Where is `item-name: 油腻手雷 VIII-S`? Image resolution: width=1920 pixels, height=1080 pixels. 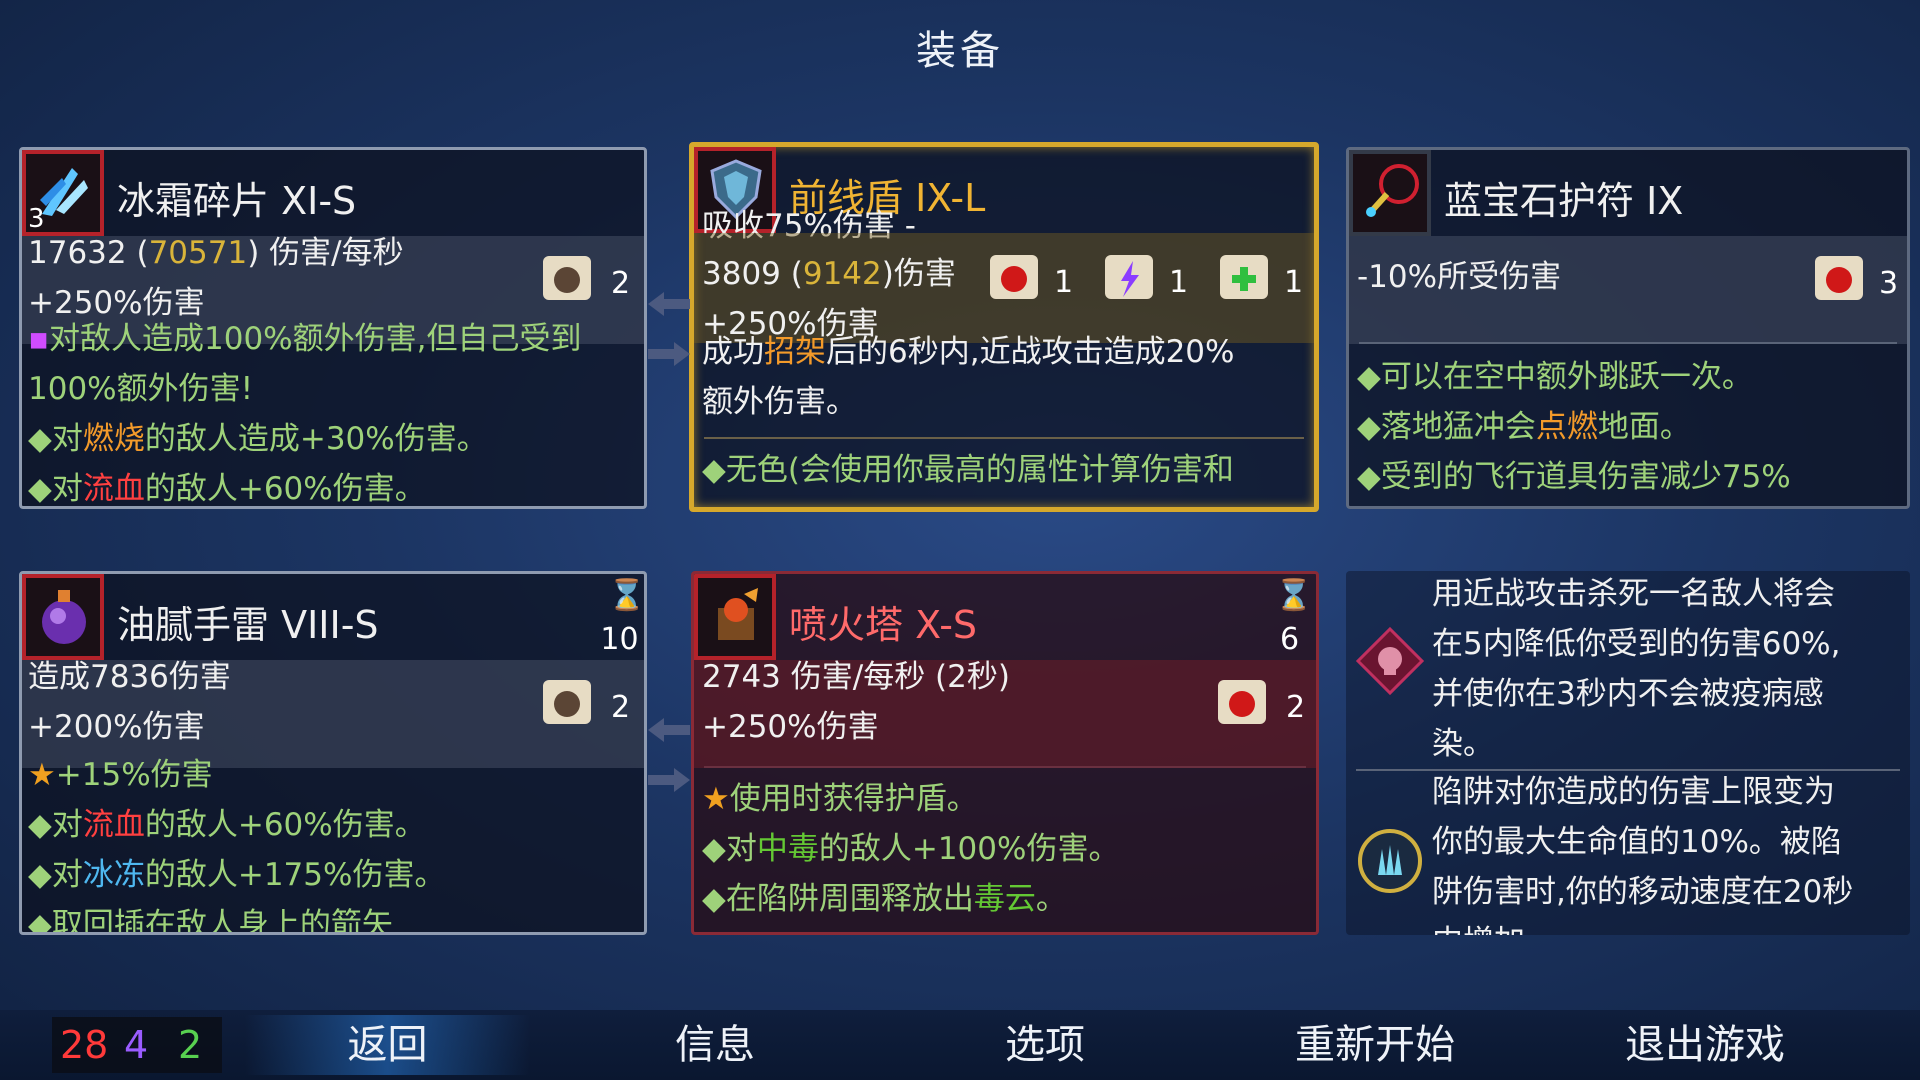 item-name: 油腻手雷 VIII-S is located at coordinates (248, 625).